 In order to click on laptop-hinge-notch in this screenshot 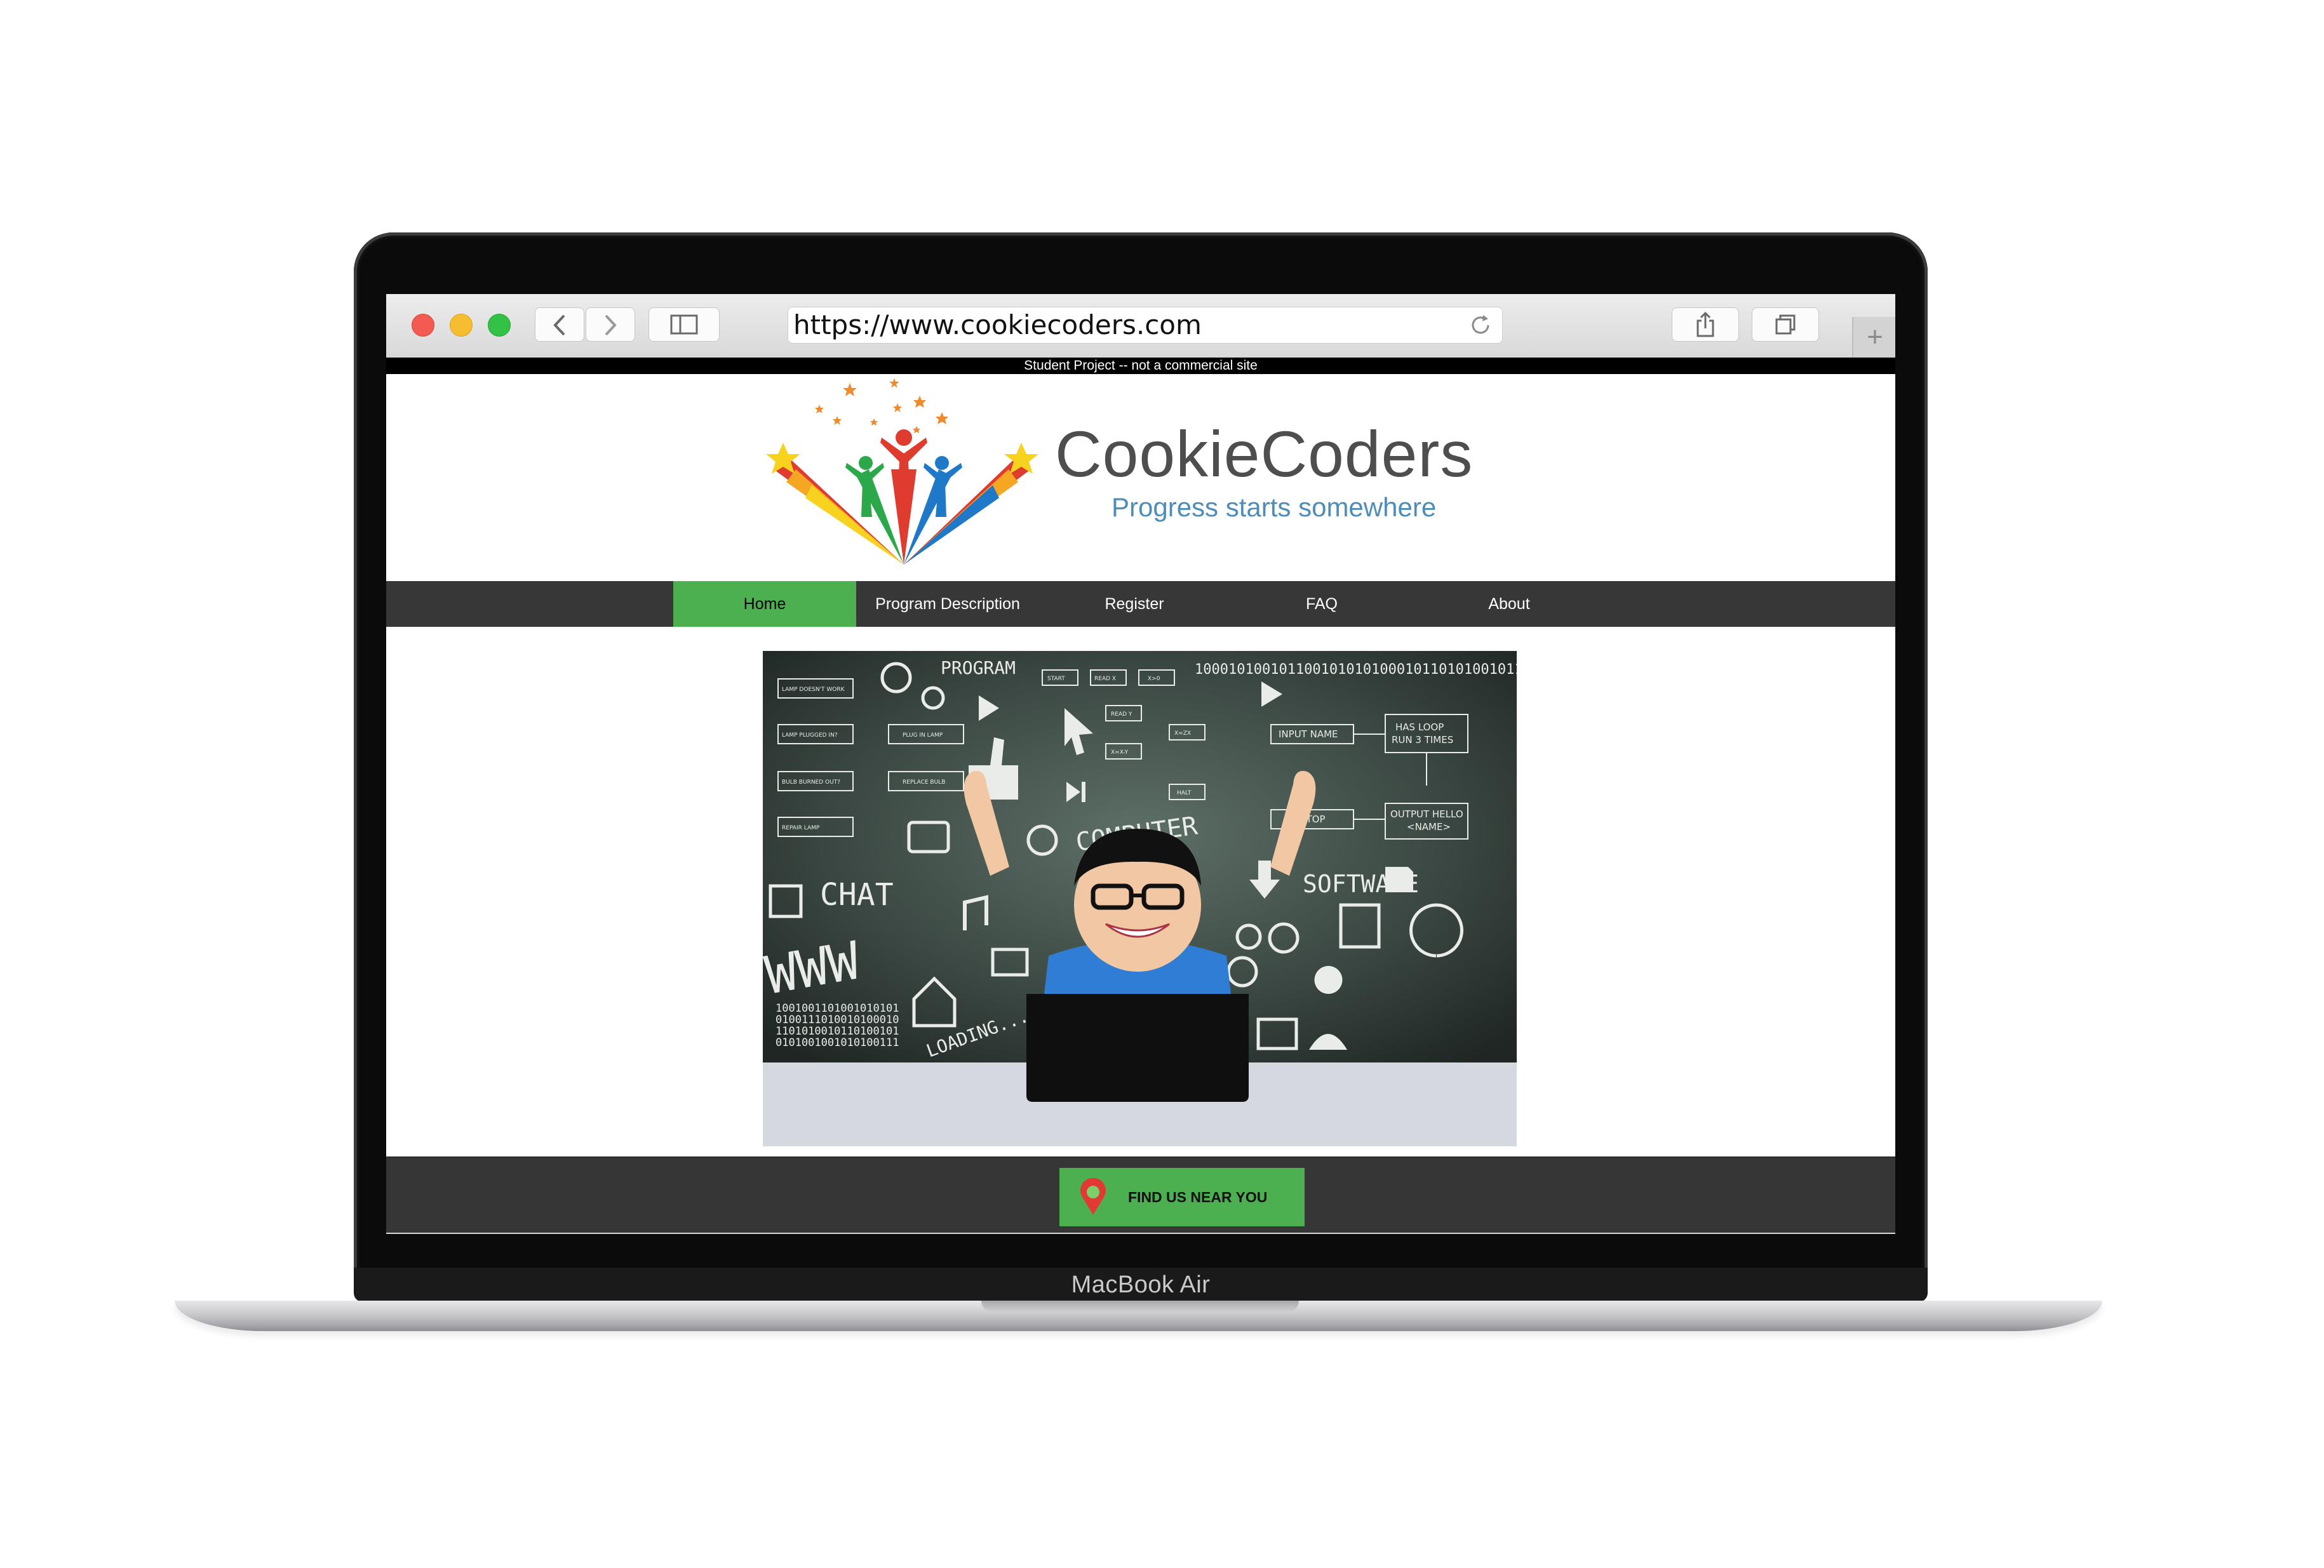, I will do `click(1140, 1306)`.